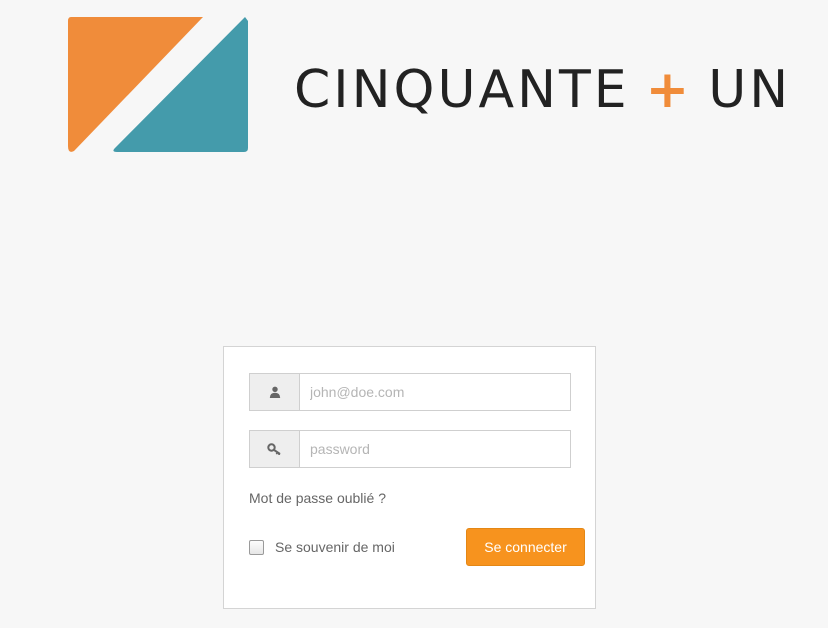 Image resolution: width=828 pixels, height=628 pixels. I want to click on remember-me-label: Se souvenir de moi, so click(335, 547).